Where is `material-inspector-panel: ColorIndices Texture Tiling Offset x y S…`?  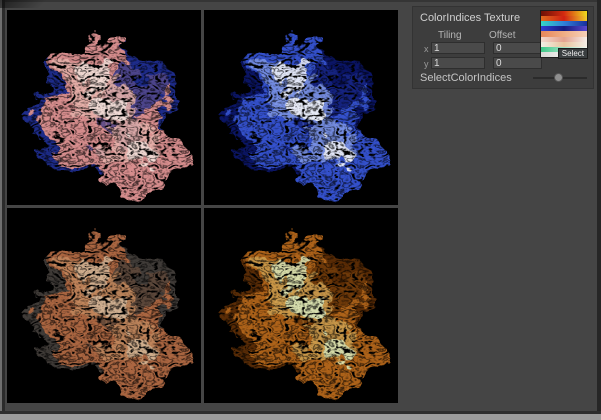 material-inspector-panel: ColorIndices Texture Tiling Offset x y S… is located at coordinates (503, 47).